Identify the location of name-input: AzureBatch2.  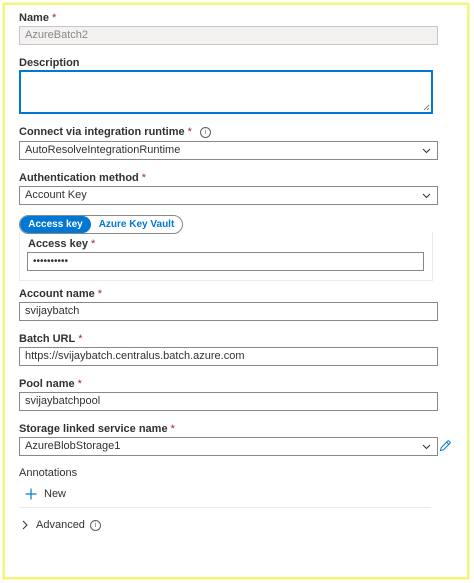
(228, 35).